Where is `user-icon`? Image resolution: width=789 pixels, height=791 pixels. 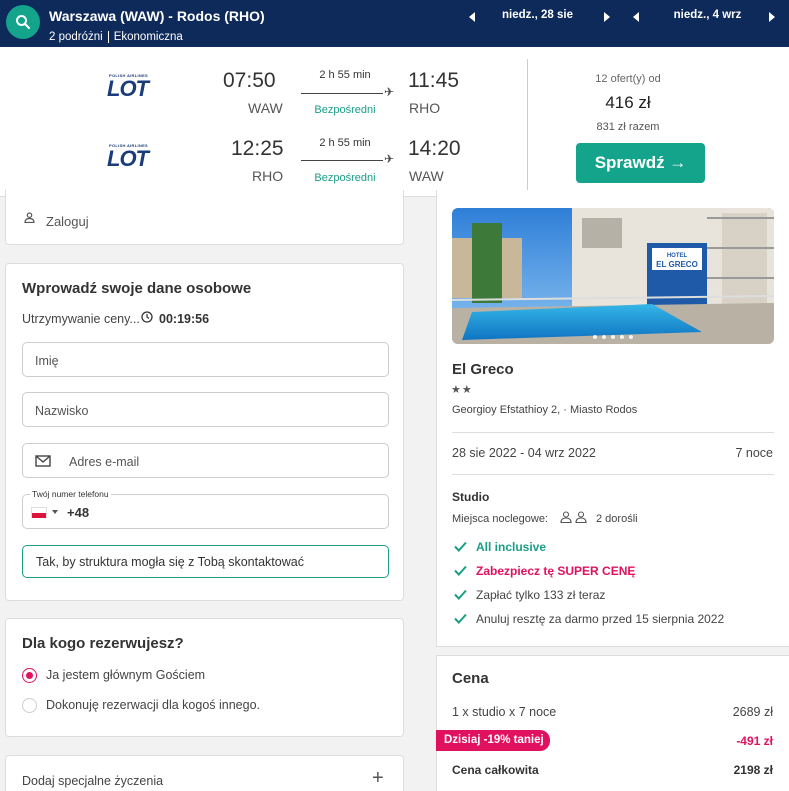 user-icon is located at coordinates (29, 217).